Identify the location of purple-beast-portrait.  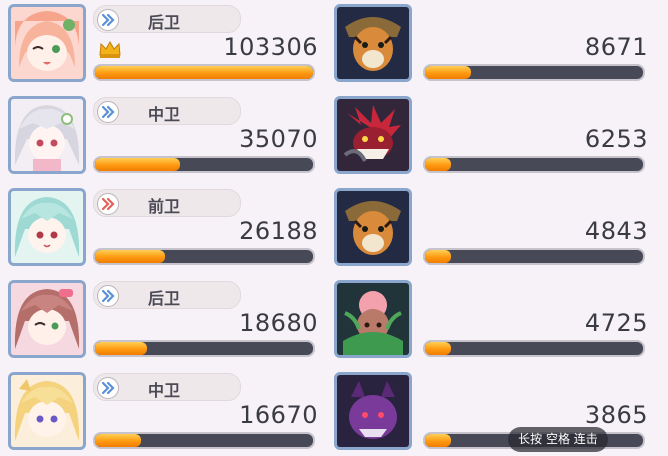
(373, 411).